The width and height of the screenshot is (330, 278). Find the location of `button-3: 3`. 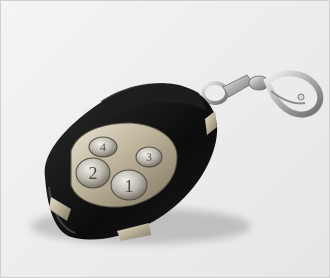

button-3: 3 is located at coordinates (149, 157).